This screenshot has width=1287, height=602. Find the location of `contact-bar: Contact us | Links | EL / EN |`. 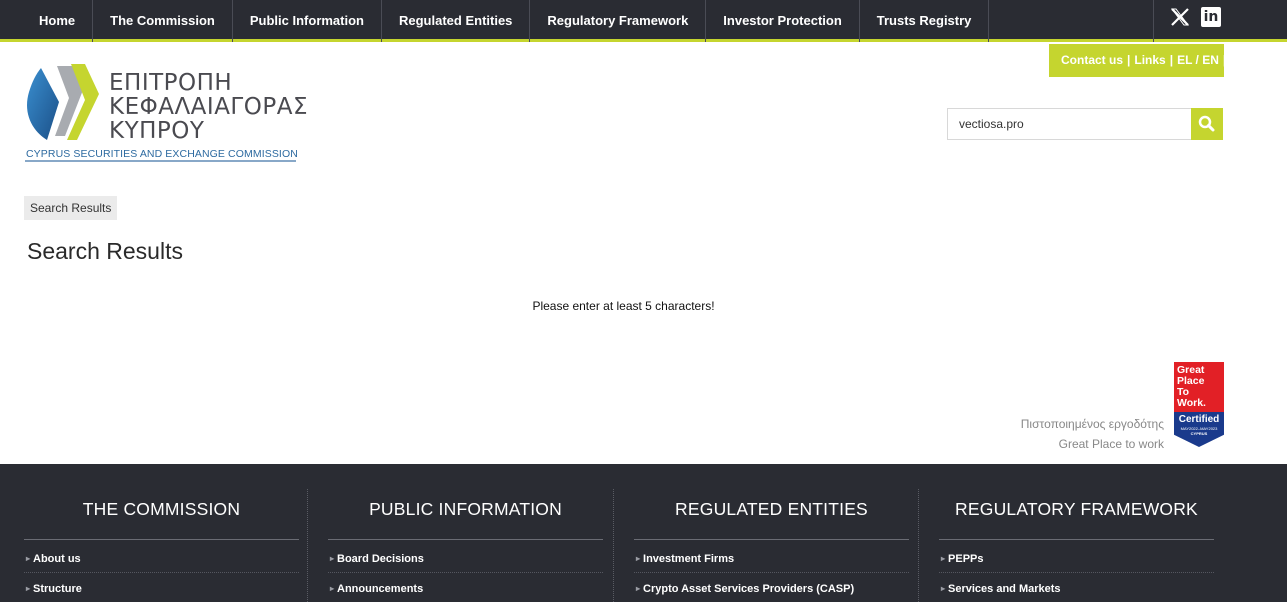

contact-bar: Contact us | Links | EL / EN | is located at coordinates (1138, 60).